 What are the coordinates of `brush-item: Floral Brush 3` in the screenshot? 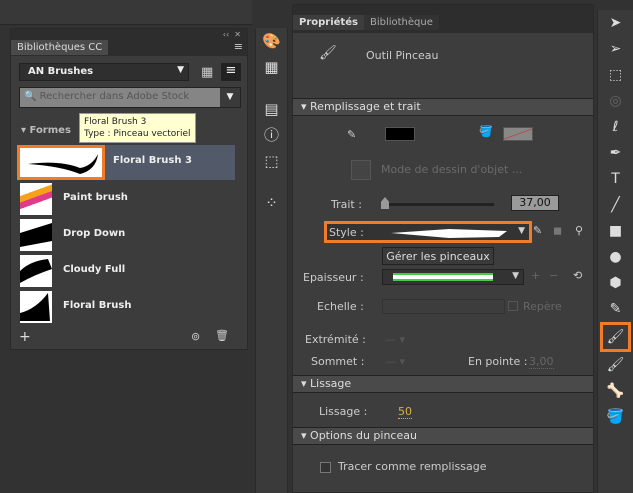 It's located at (126, 162).